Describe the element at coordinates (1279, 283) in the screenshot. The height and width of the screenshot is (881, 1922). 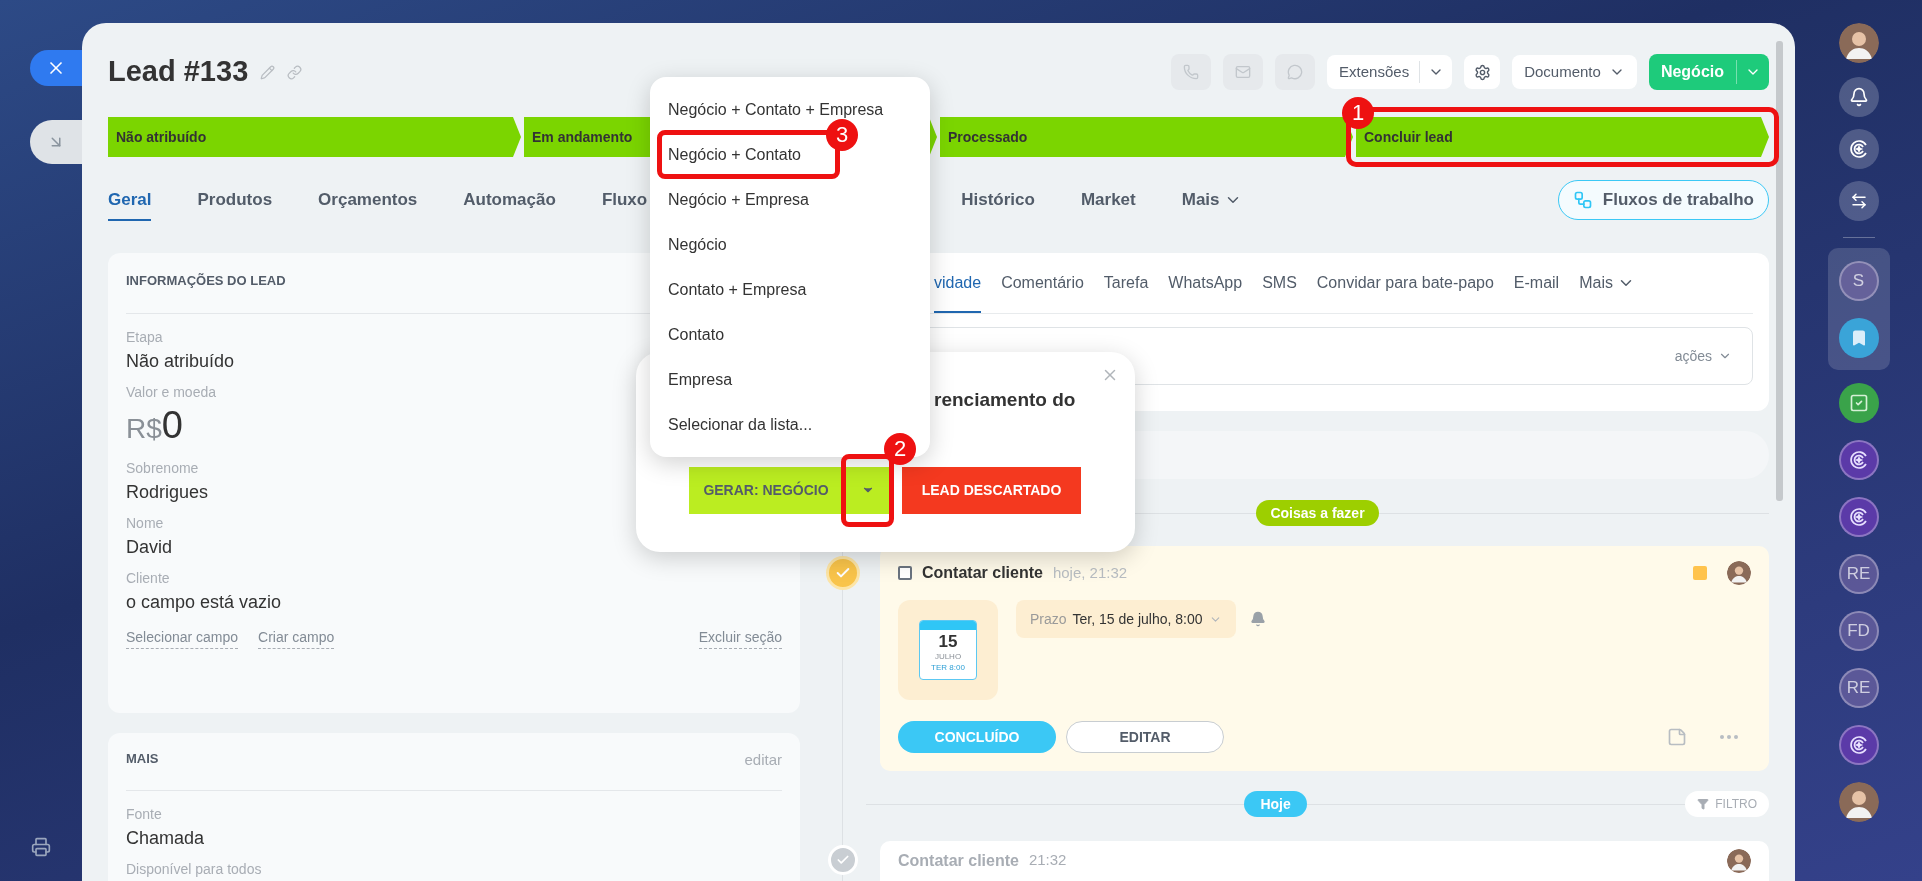
I see `tab: SMS` at that location.